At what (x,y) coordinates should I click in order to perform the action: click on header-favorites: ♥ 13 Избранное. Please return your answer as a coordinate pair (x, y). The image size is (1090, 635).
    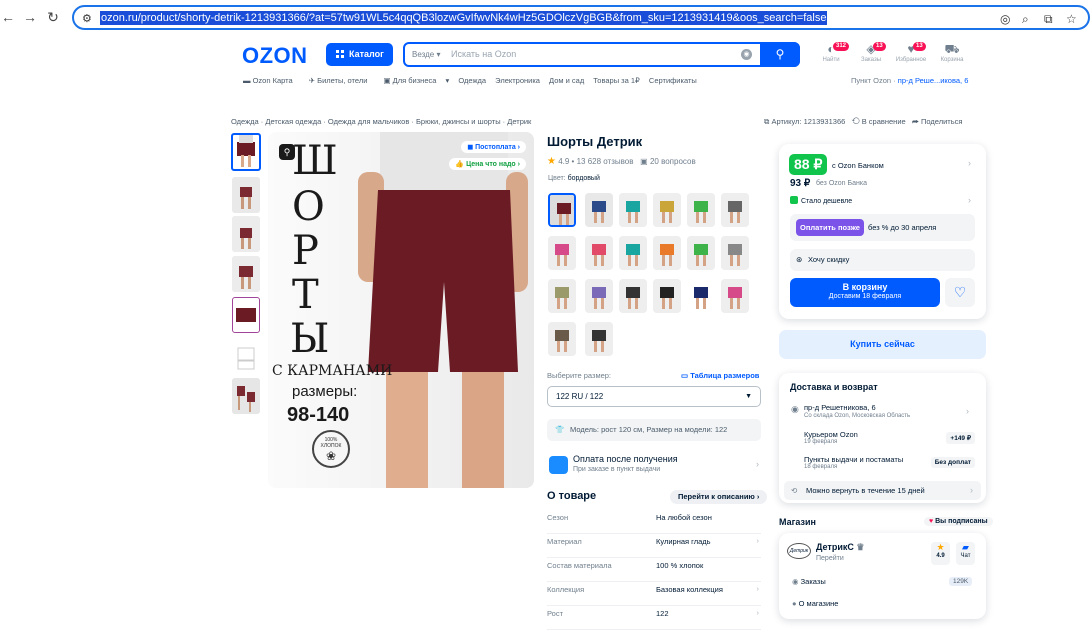
    Looking at the image, I should click on (911, 52).